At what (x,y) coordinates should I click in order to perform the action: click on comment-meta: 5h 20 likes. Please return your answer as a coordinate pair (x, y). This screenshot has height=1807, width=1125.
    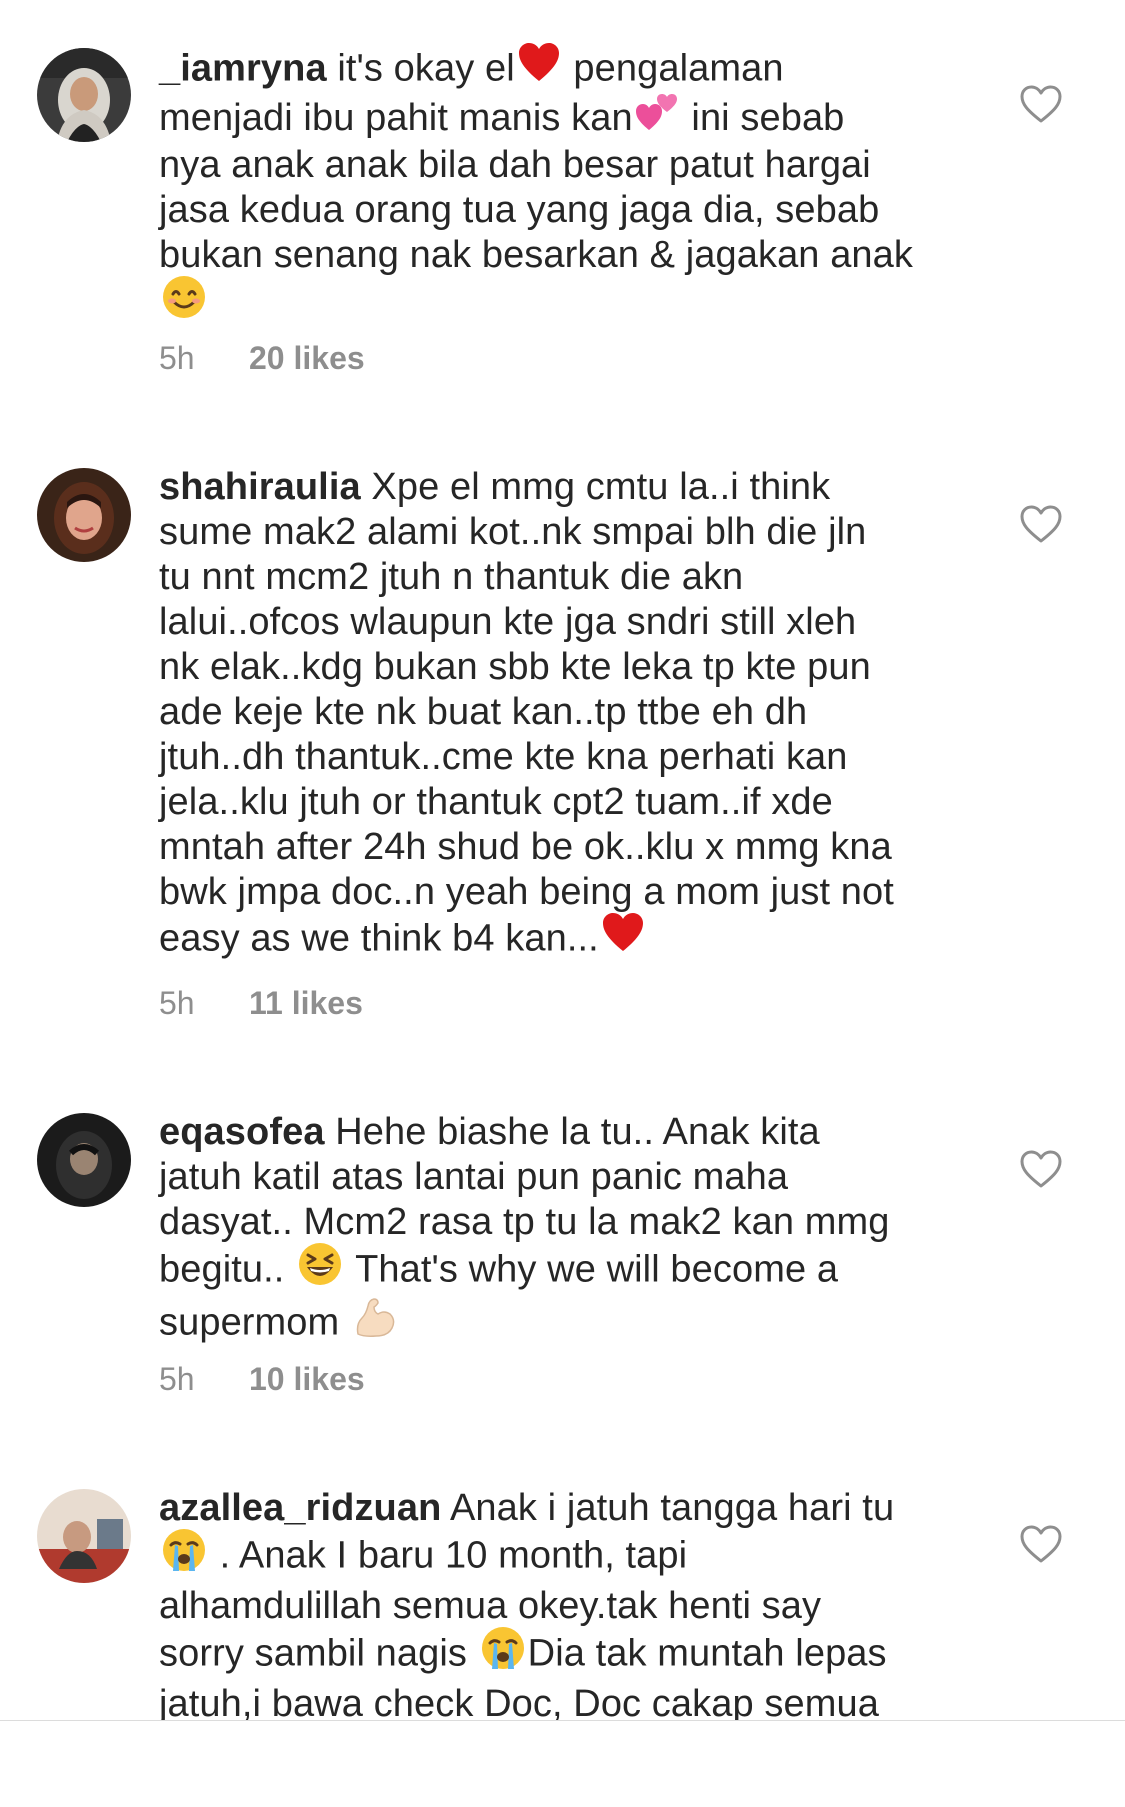
    Looking at the image, I should click on (262, 358).